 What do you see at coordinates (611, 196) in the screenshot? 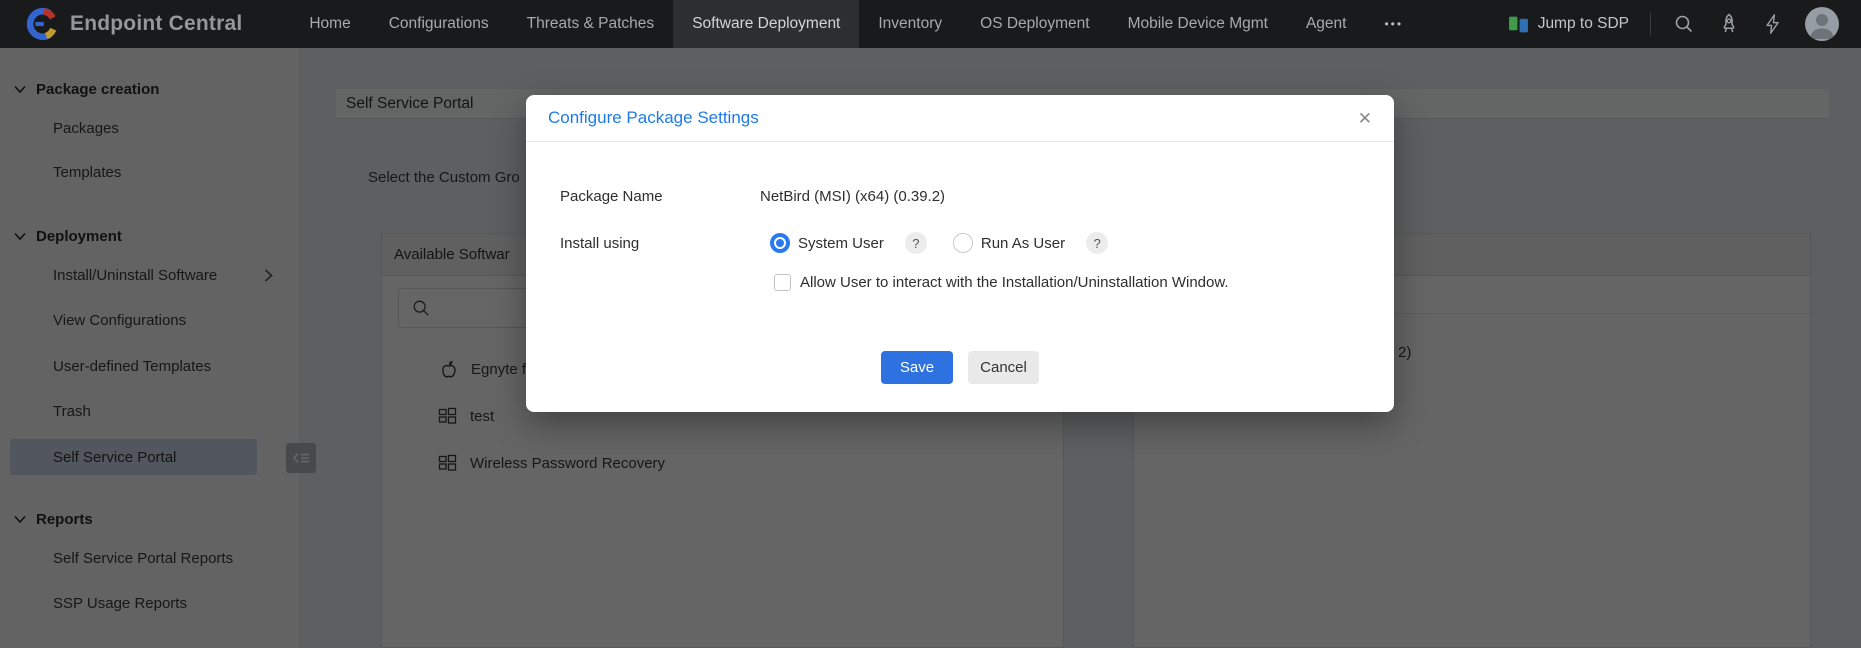
I see `package-name-label: Package Name` at bounding box center [611, 196].